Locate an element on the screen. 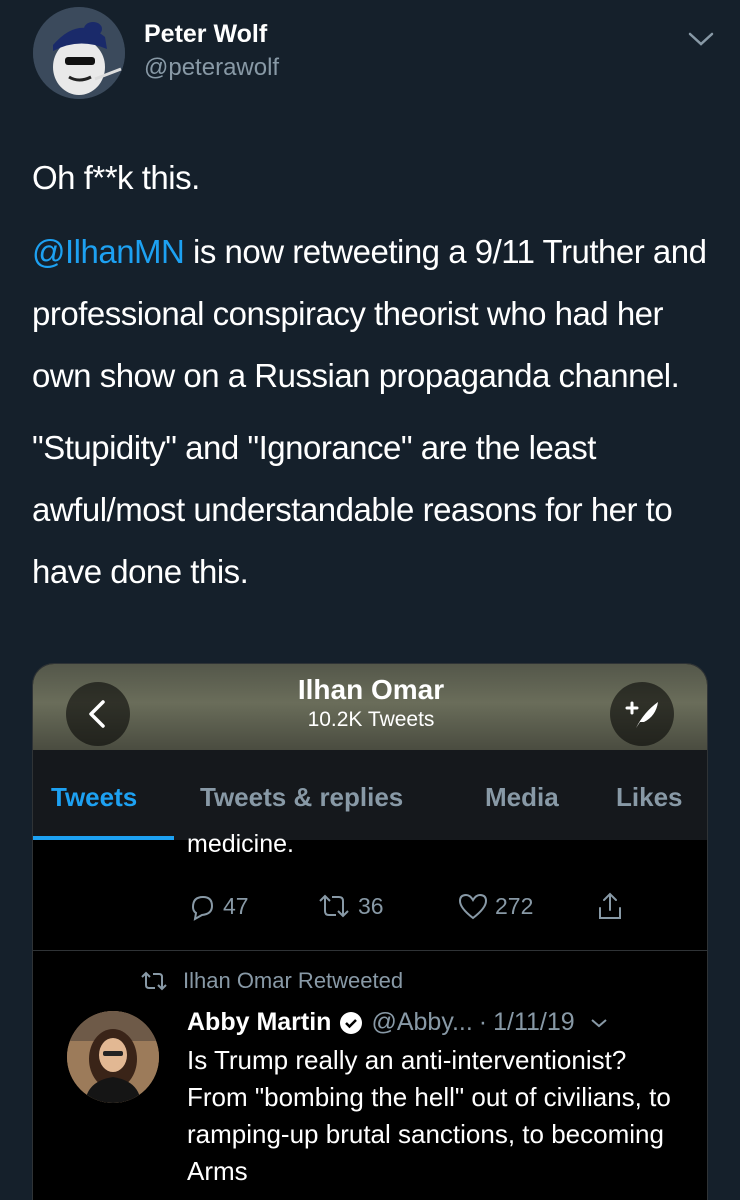 This screenshot has height=1200, width=740. tab-media: Media is located at coordinates (522, 797).